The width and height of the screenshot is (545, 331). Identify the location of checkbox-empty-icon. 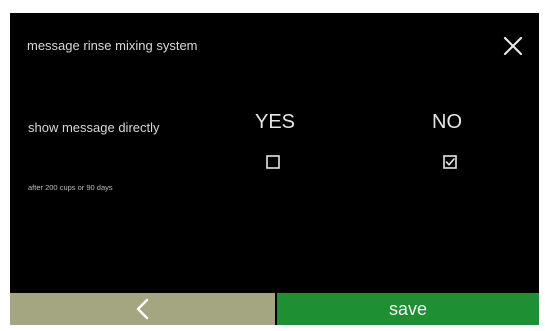
(273, 162).